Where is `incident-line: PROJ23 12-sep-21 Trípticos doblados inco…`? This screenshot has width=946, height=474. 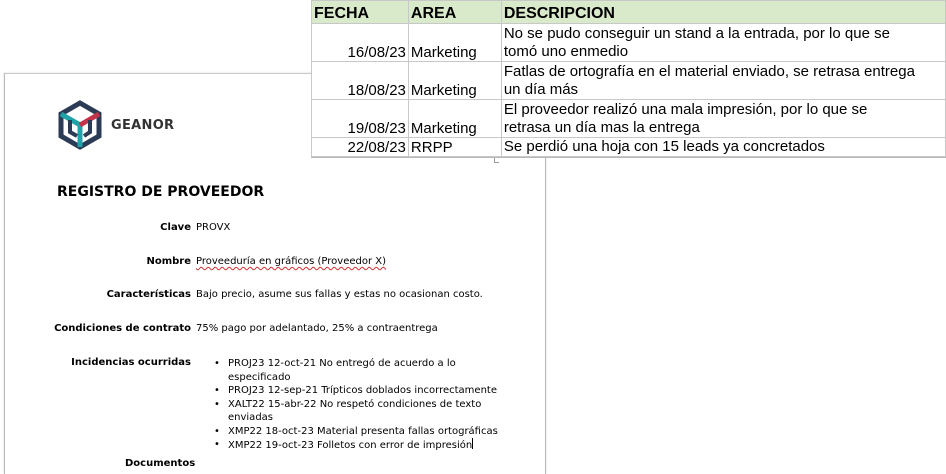 incident-line: PROJ23 12-sep-21 Trípticos doblados inco… is located at coordinates (362, 390).